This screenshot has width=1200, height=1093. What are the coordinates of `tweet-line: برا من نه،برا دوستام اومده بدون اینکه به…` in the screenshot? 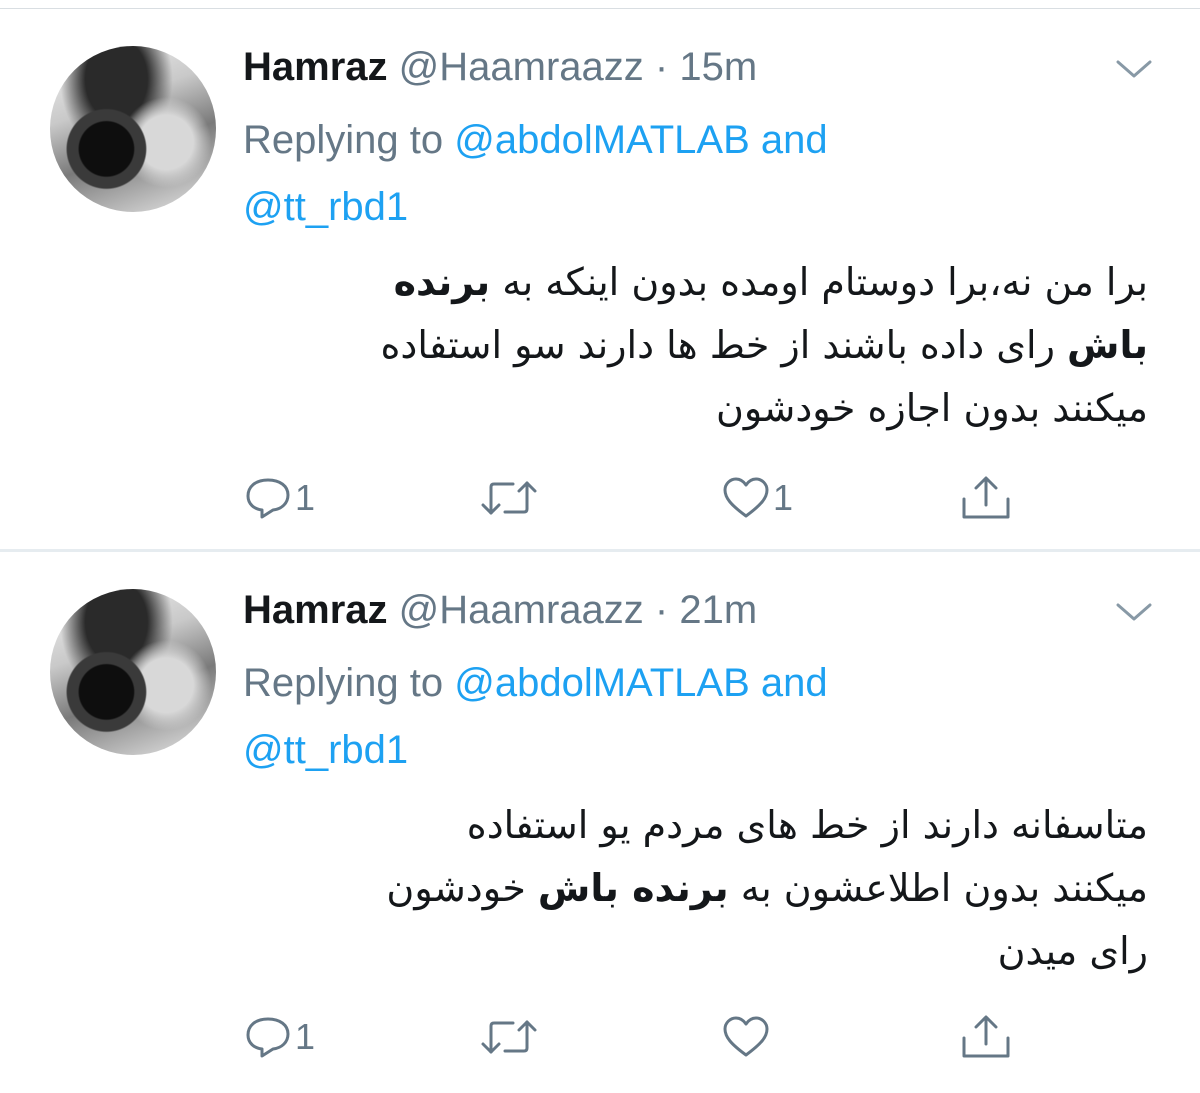 It's located at (693, 282).